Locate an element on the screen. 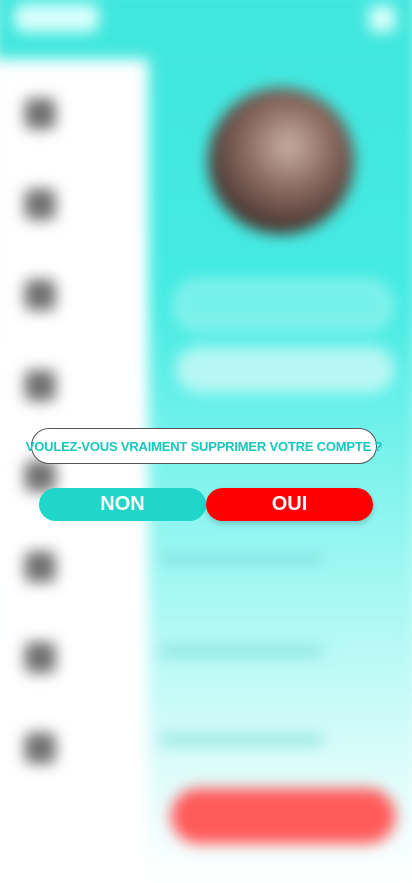 The height and width of the screenshot is (883, 412). confirm-delete-button: OUI is located at coordinates (289, 504).